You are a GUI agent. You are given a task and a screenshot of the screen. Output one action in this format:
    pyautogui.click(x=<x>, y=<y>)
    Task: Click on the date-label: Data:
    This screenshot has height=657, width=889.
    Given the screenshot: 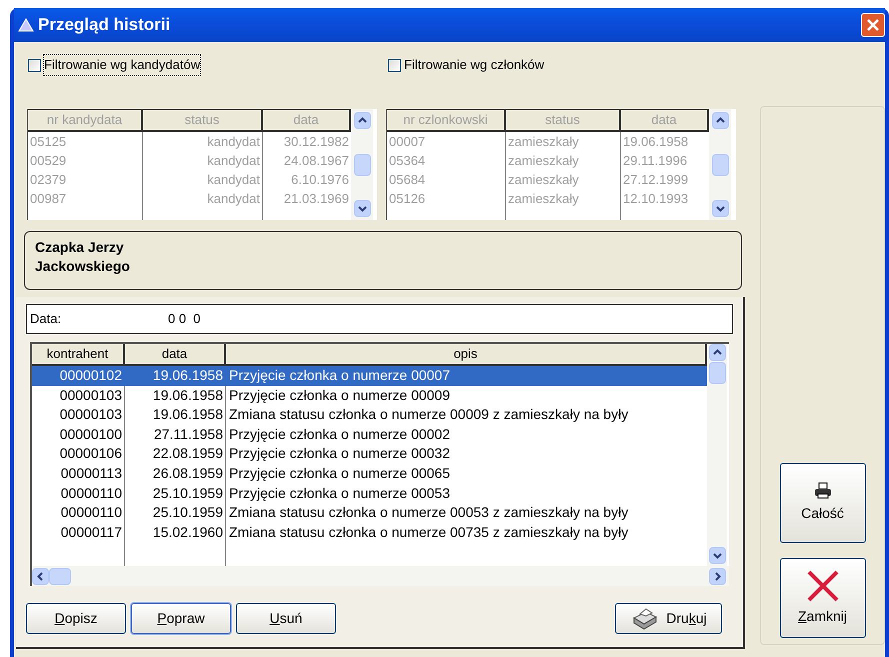 What is the action you would take?
    pyautogui.click(x=46, y=319)
    